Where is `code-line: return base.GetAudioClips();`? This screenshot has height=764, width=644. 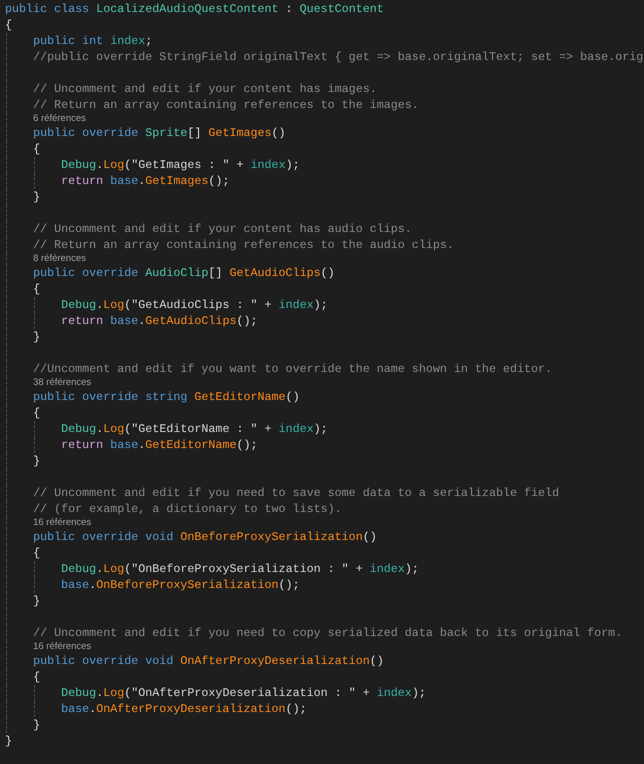
code-line: return base.GetAudioClips(); is located at coordinates (159, 321).